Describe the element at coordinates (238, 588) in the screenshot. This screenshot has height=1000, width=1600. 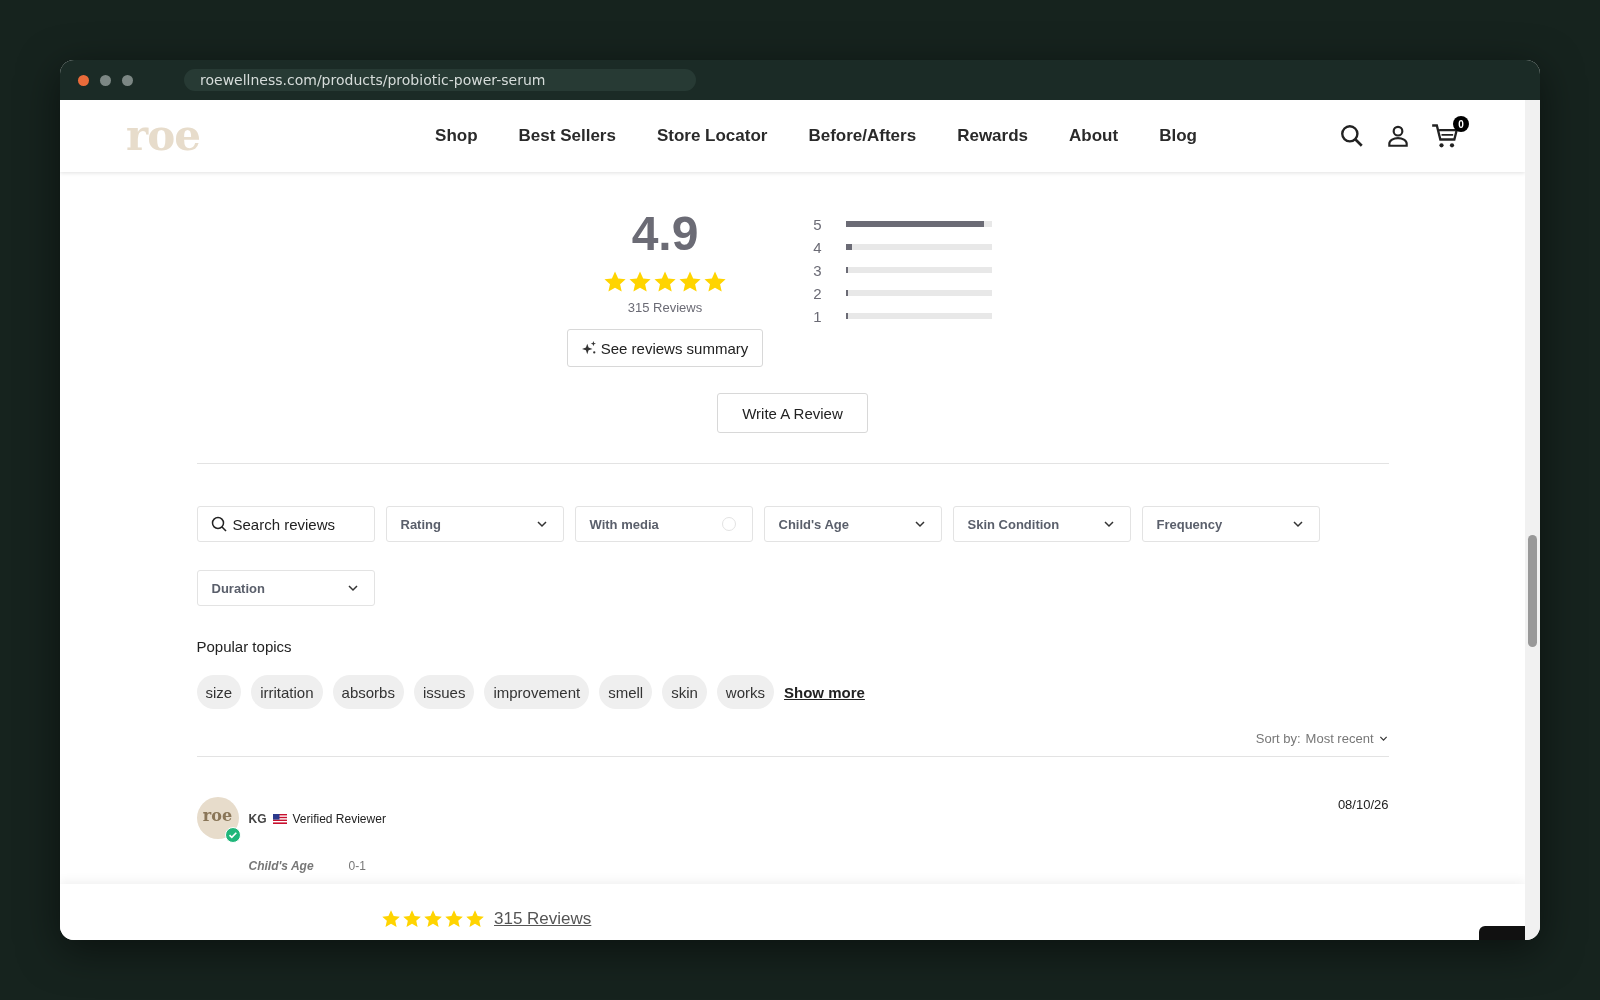
I see `filter-label: Duration` at that location.